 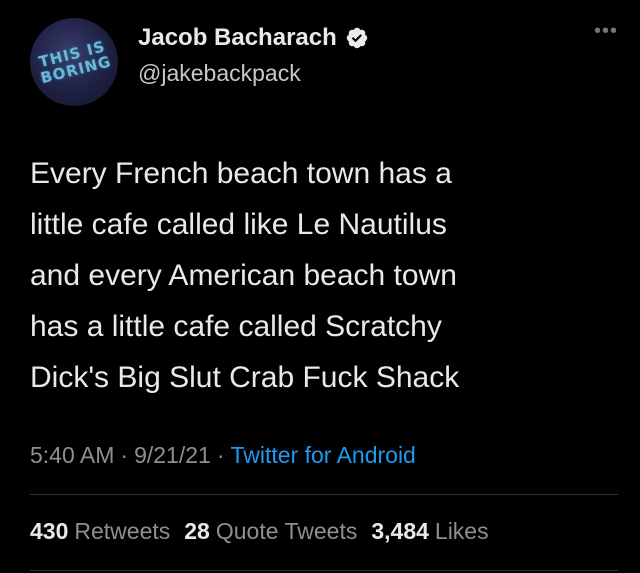 I want to click on tweet-meta: 5:40 AM · 9/21/21 · Twitter for Android, so click(x=223, y=455).